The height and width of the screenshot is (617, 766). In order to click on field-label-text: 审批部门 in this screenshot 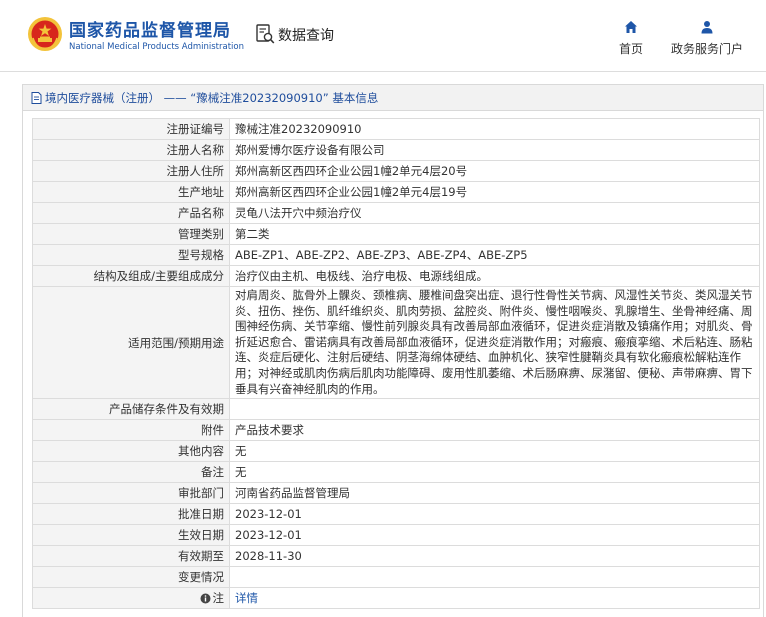, I will do `click(201, 493)`.